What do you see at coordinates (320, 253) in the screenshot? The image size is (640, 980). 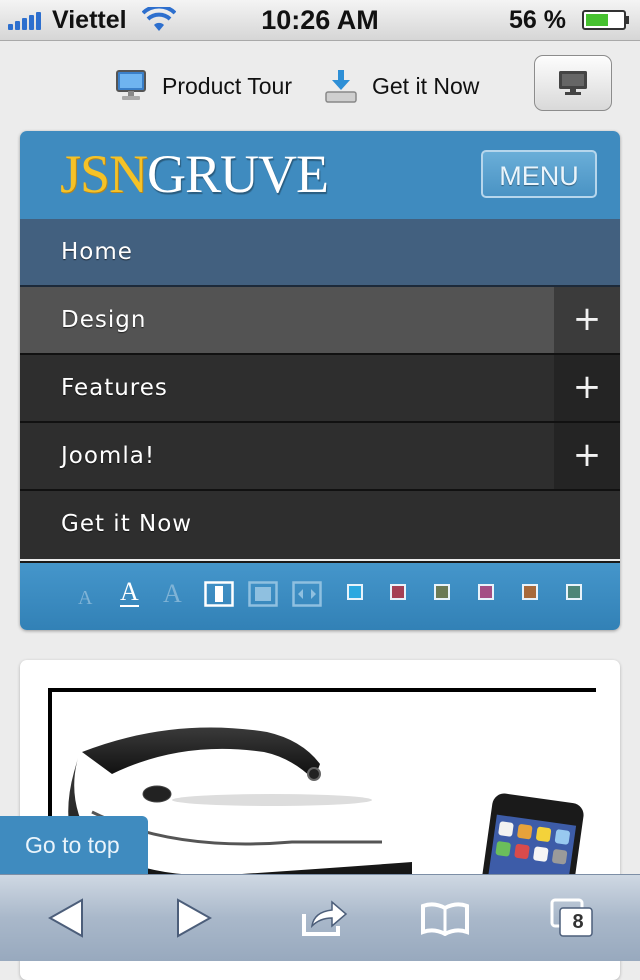 I see `menu-item-home: Home` at bounding box center [320, 253].